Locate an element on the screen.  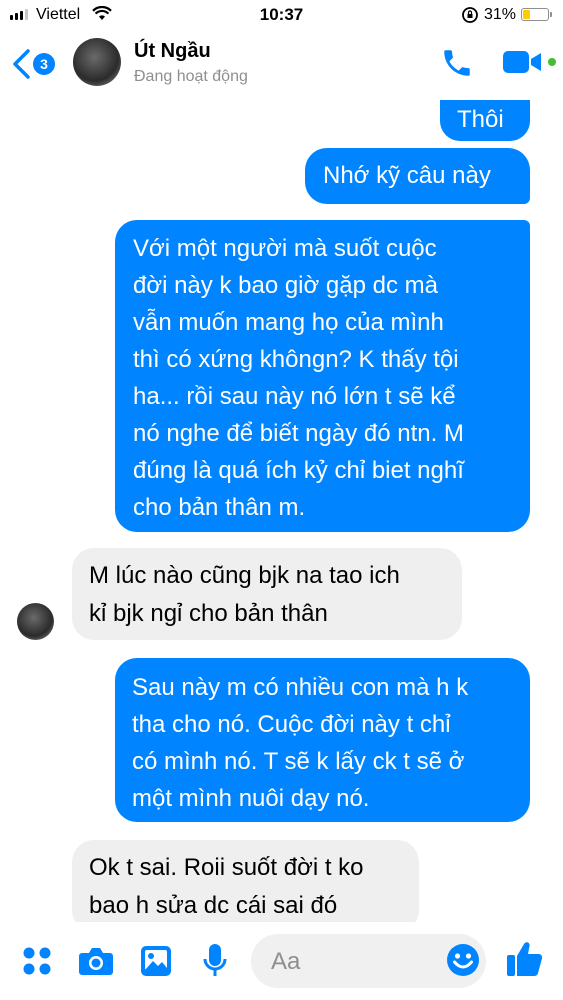
message-text-line: có mình nó. T sẽ k lấy ck t sẽ ở is located at coordinates (298, 761).